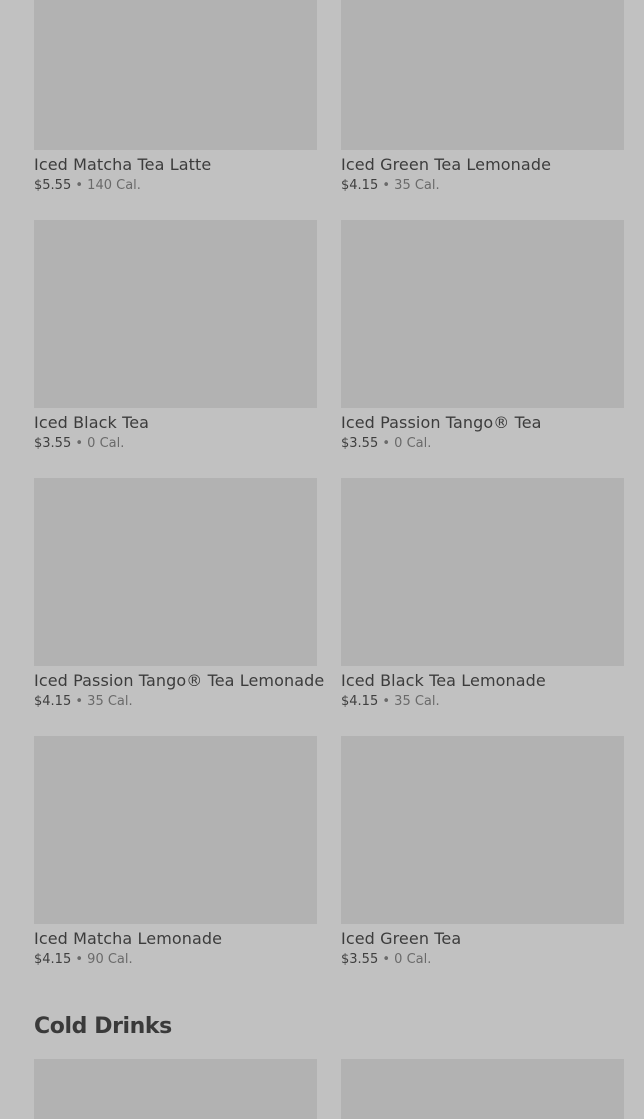 This screenshot has height=1119, width=644. What do you see at coordinates (114, 185) in the screenshot?
I see `product-calories: 140 Cal.` at bounding box center [114, 185].